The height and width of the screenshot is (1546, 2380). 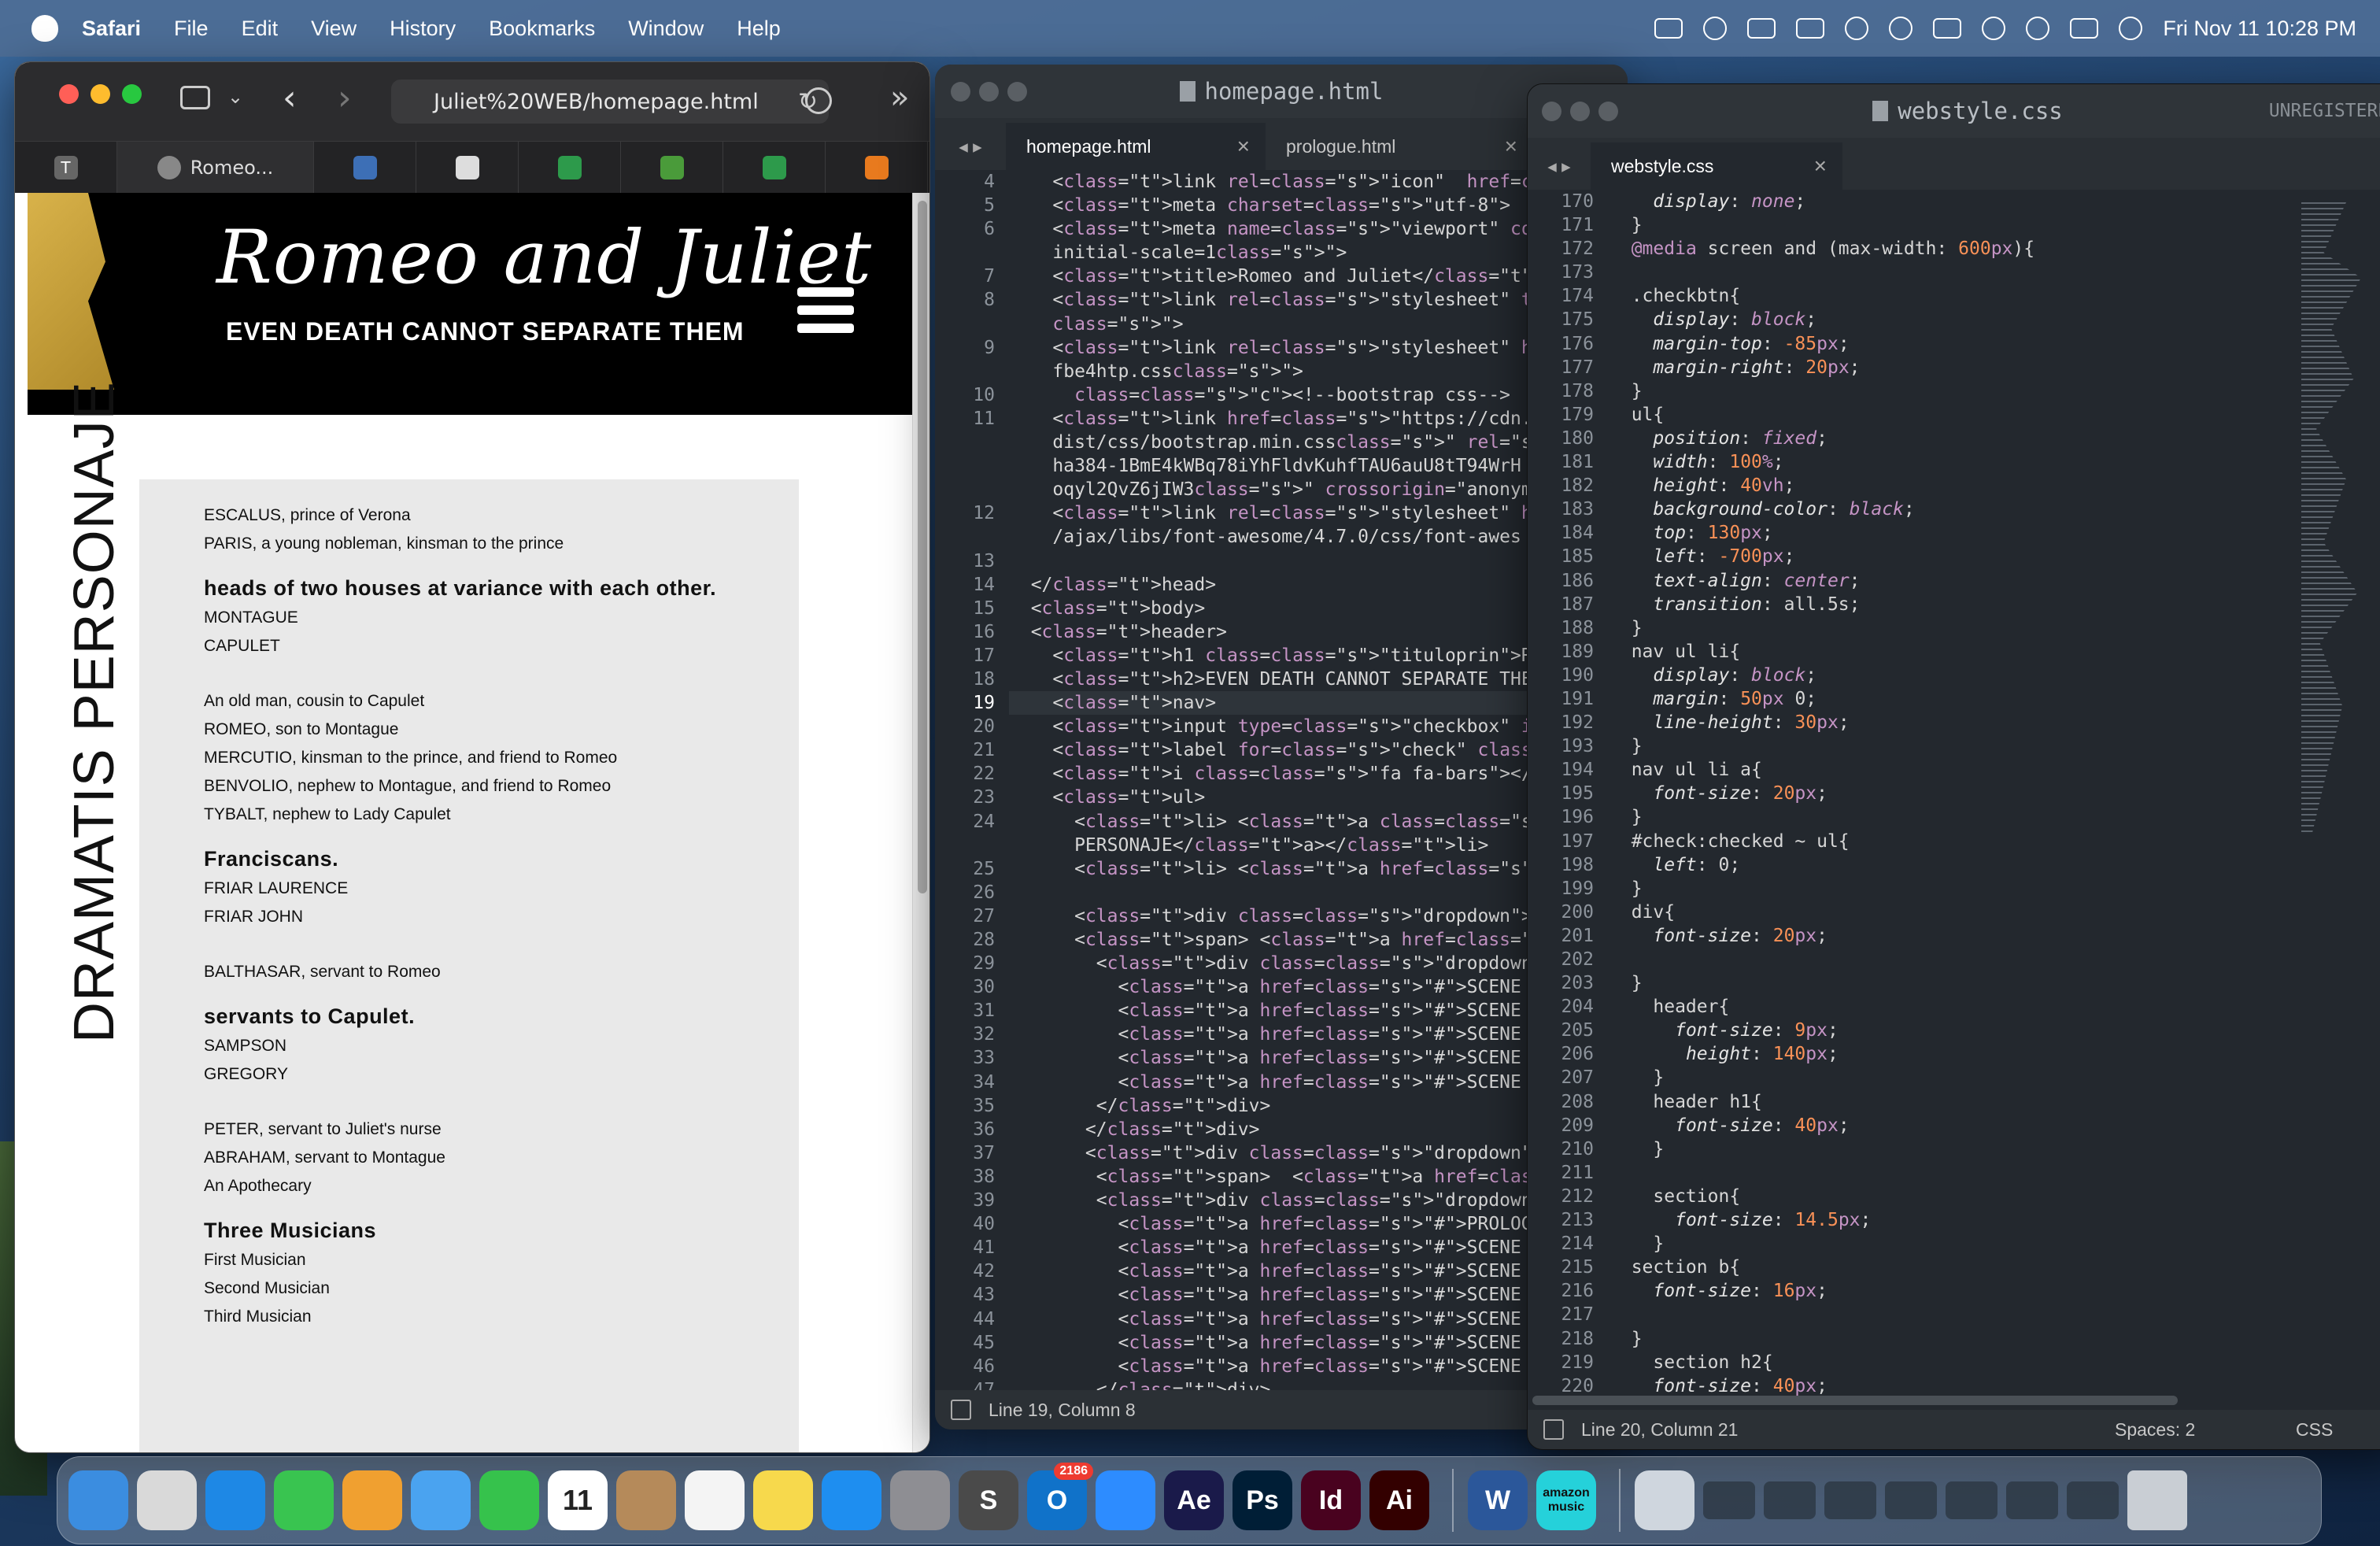 What do you see at coordinates (1821, 770) in the screenshot?
I see `code-line: nav ul li a{` at bounding box center [1821, 770].